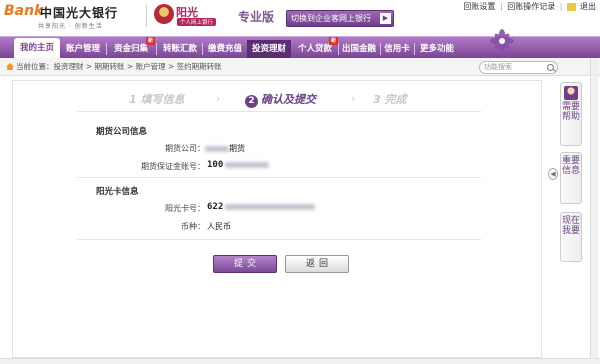 This screenshot has width=600, height=364. I want to click on logo-divider, so click(146, 16).